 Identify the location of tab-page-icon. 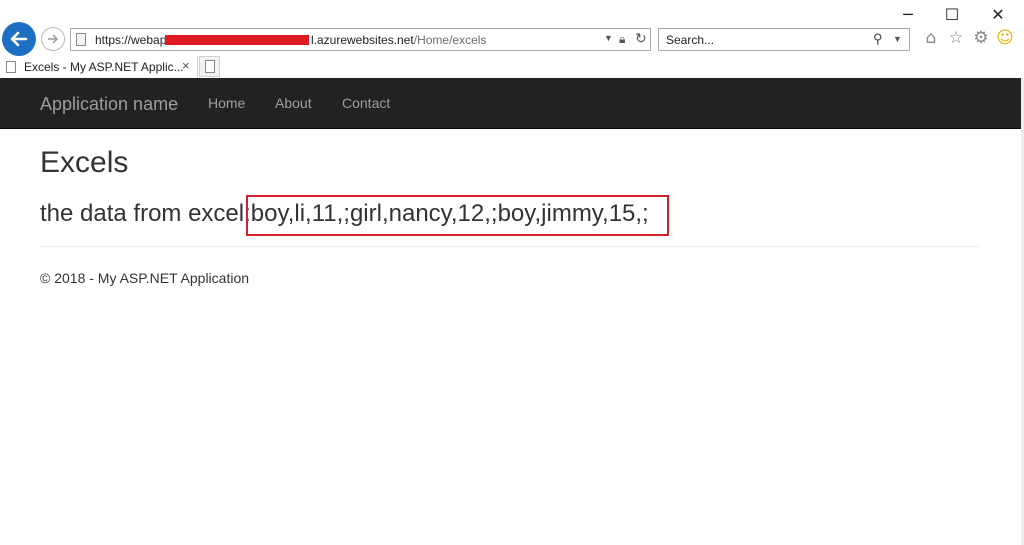
(11, 67).